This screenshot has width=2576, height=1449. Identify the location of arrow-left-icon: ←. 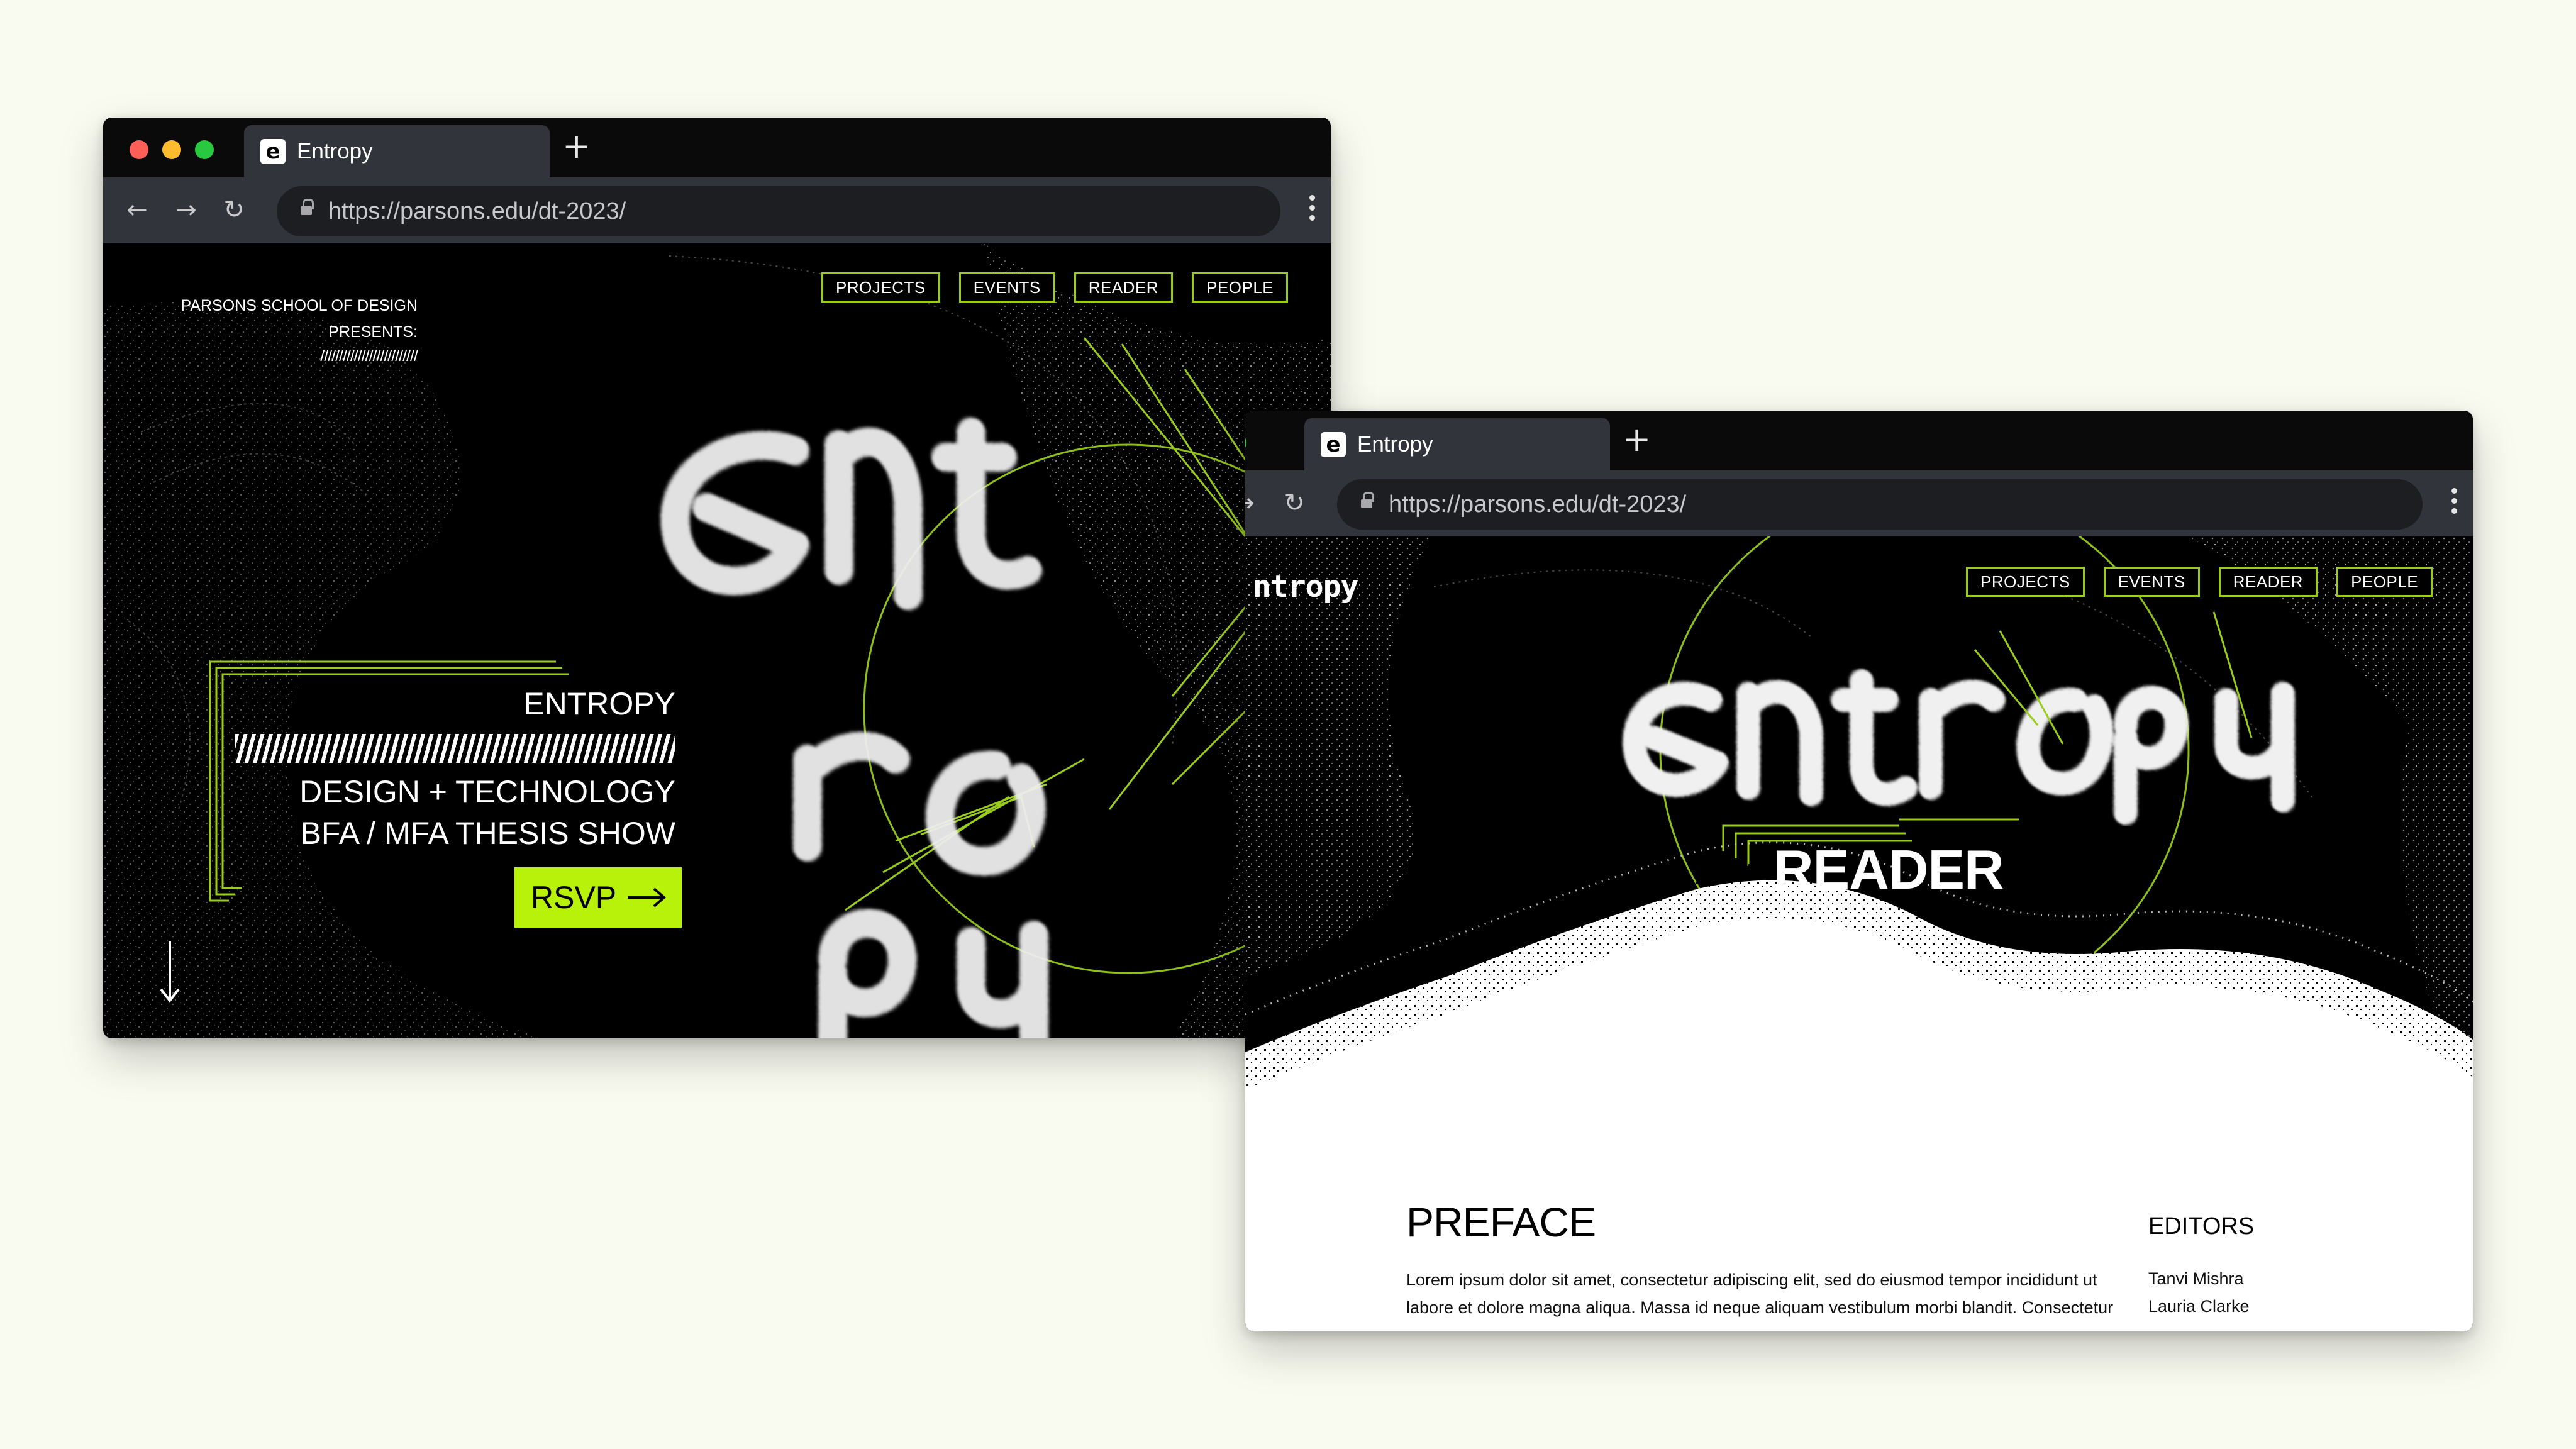
(137, 210).